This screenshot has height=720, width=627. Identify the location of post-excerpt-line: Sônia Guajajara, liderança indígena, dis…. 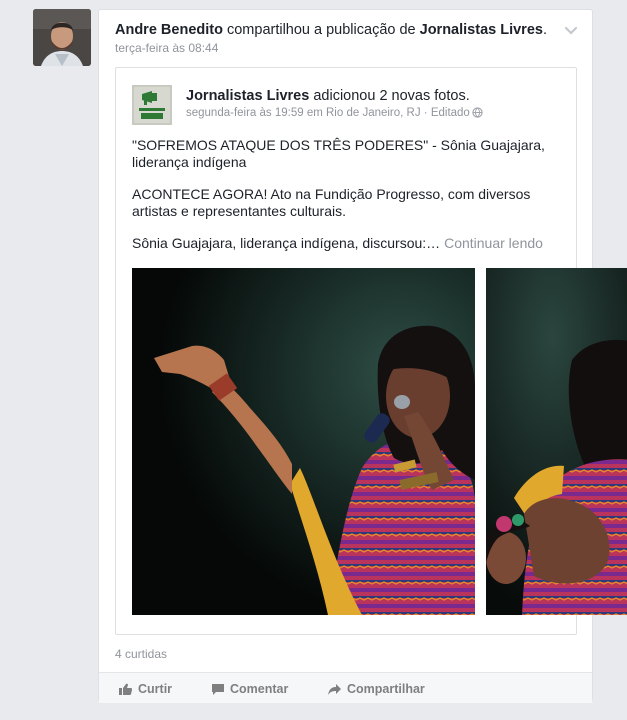
(347, 243).